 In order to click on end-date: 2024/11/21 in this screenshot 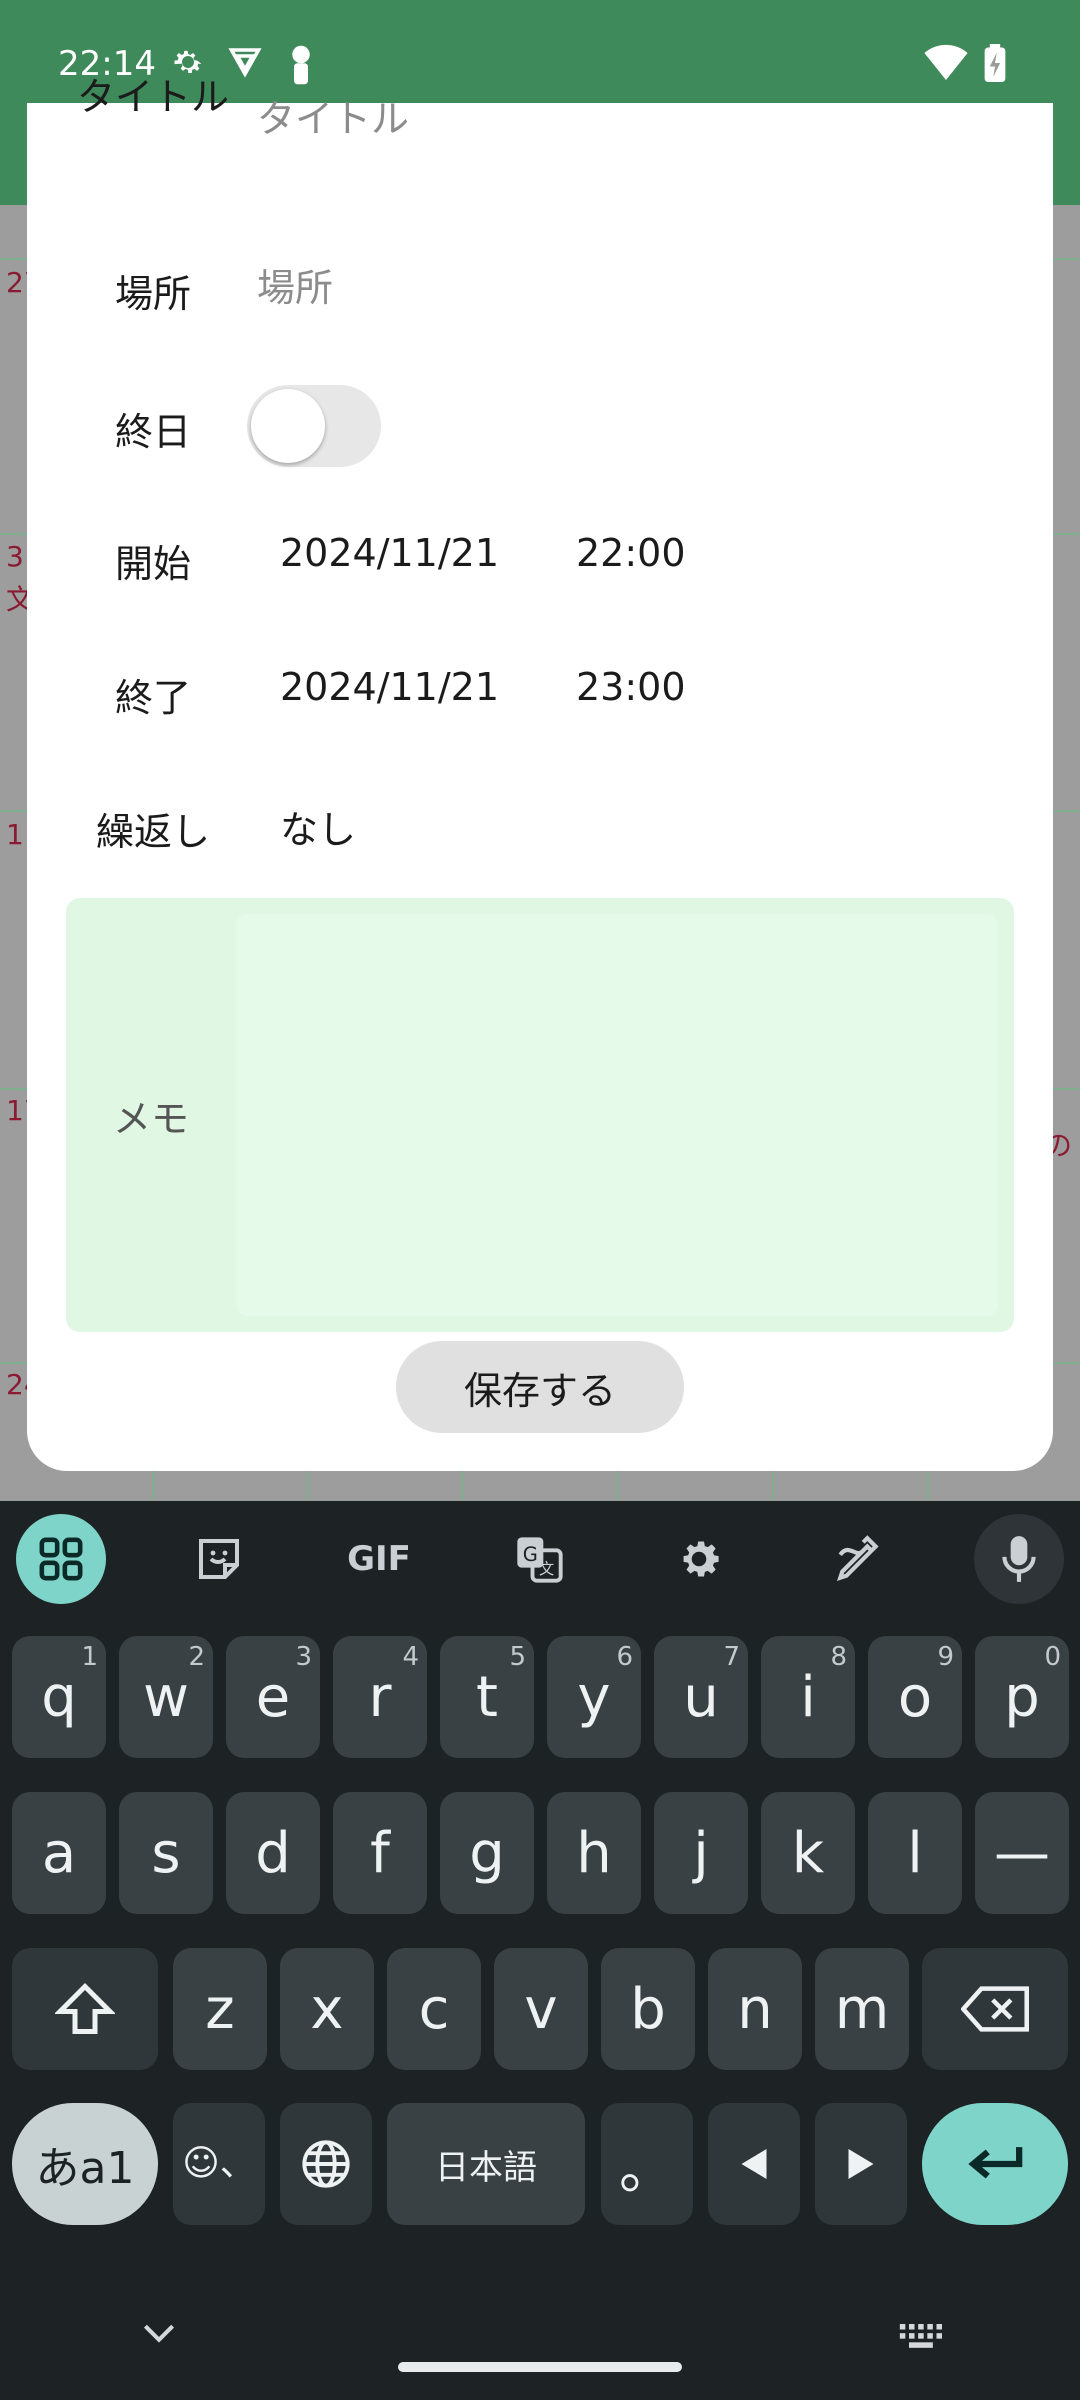, I will do `click(389, 687)`.